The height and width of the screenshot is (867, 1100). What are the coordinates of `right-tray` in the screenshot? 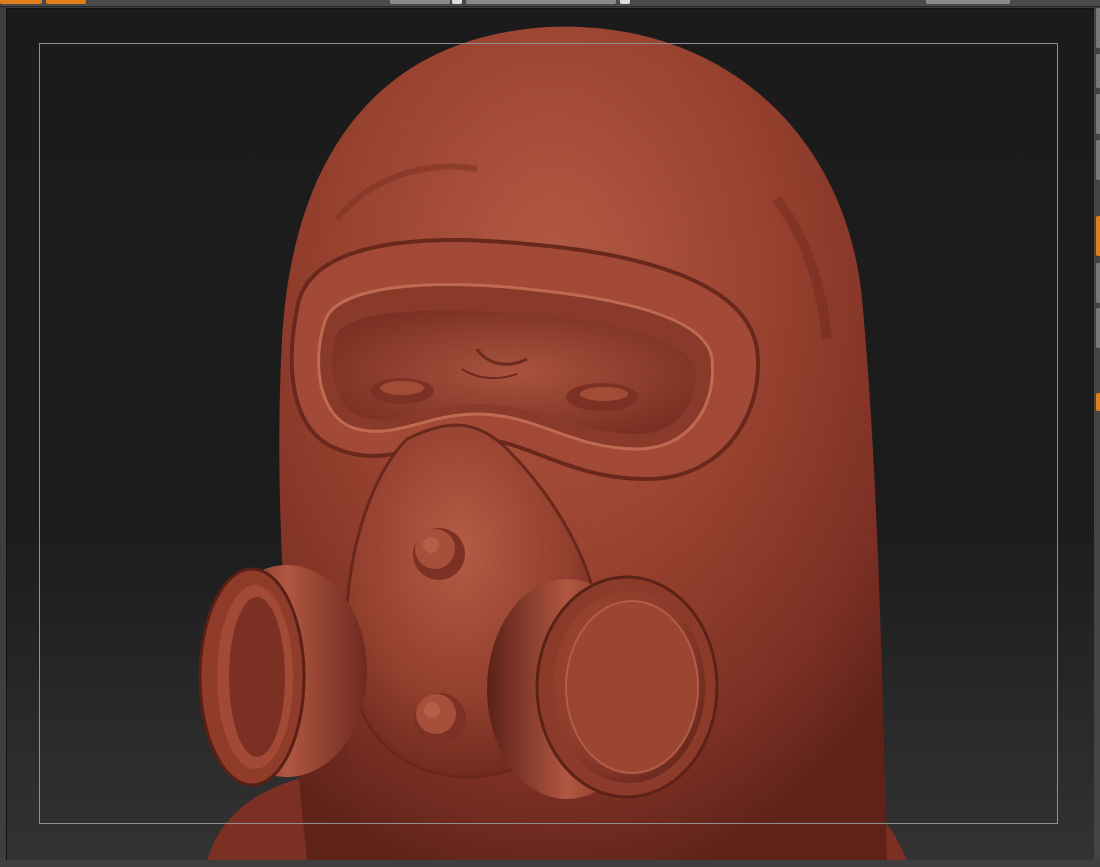 It's located at (1097, 434).